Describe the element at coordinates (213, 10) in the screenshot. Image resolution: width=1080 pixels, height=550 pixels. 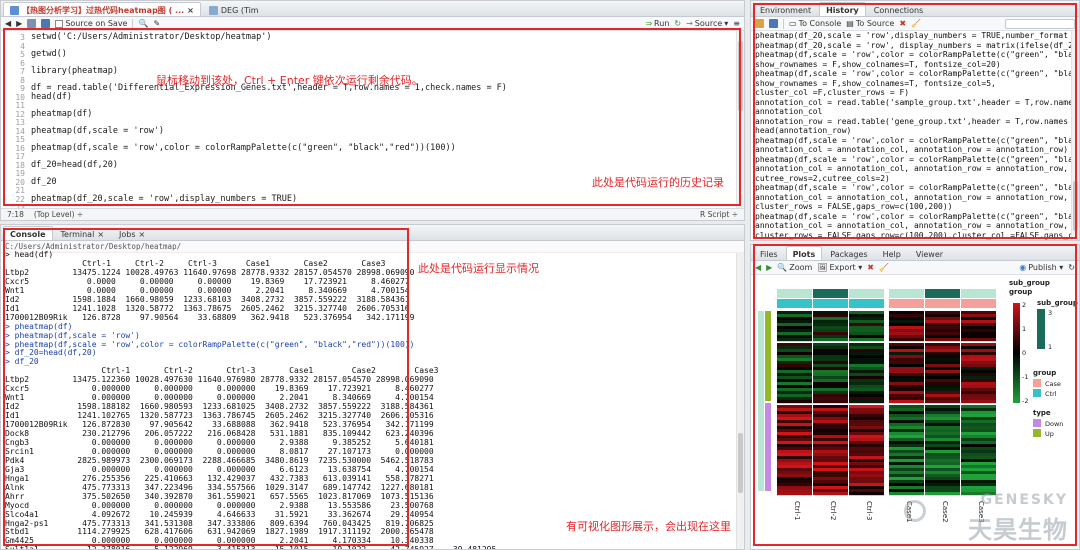
I see `data-icon` at that location.